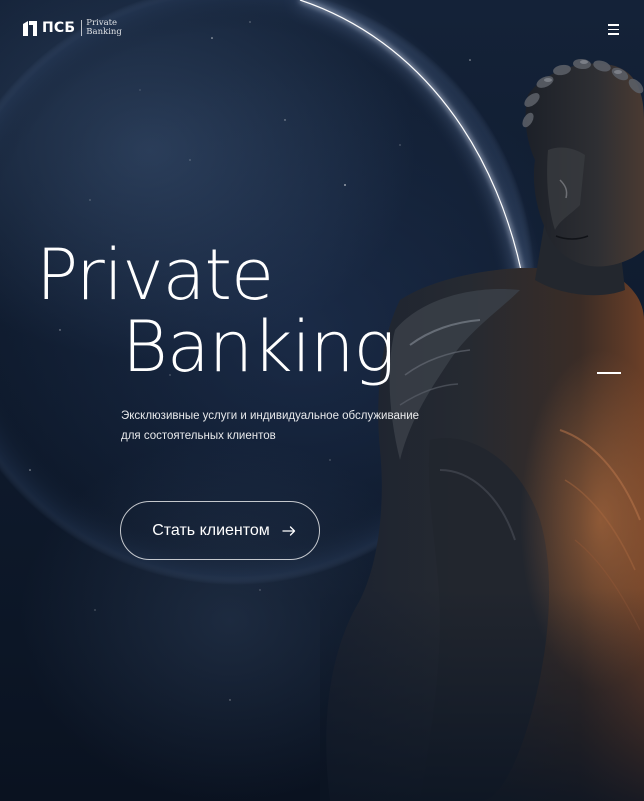 The width and height of the screenshot is (644, 801). I want to click on logo-subtitle: Private Banking, so click(104, 28).